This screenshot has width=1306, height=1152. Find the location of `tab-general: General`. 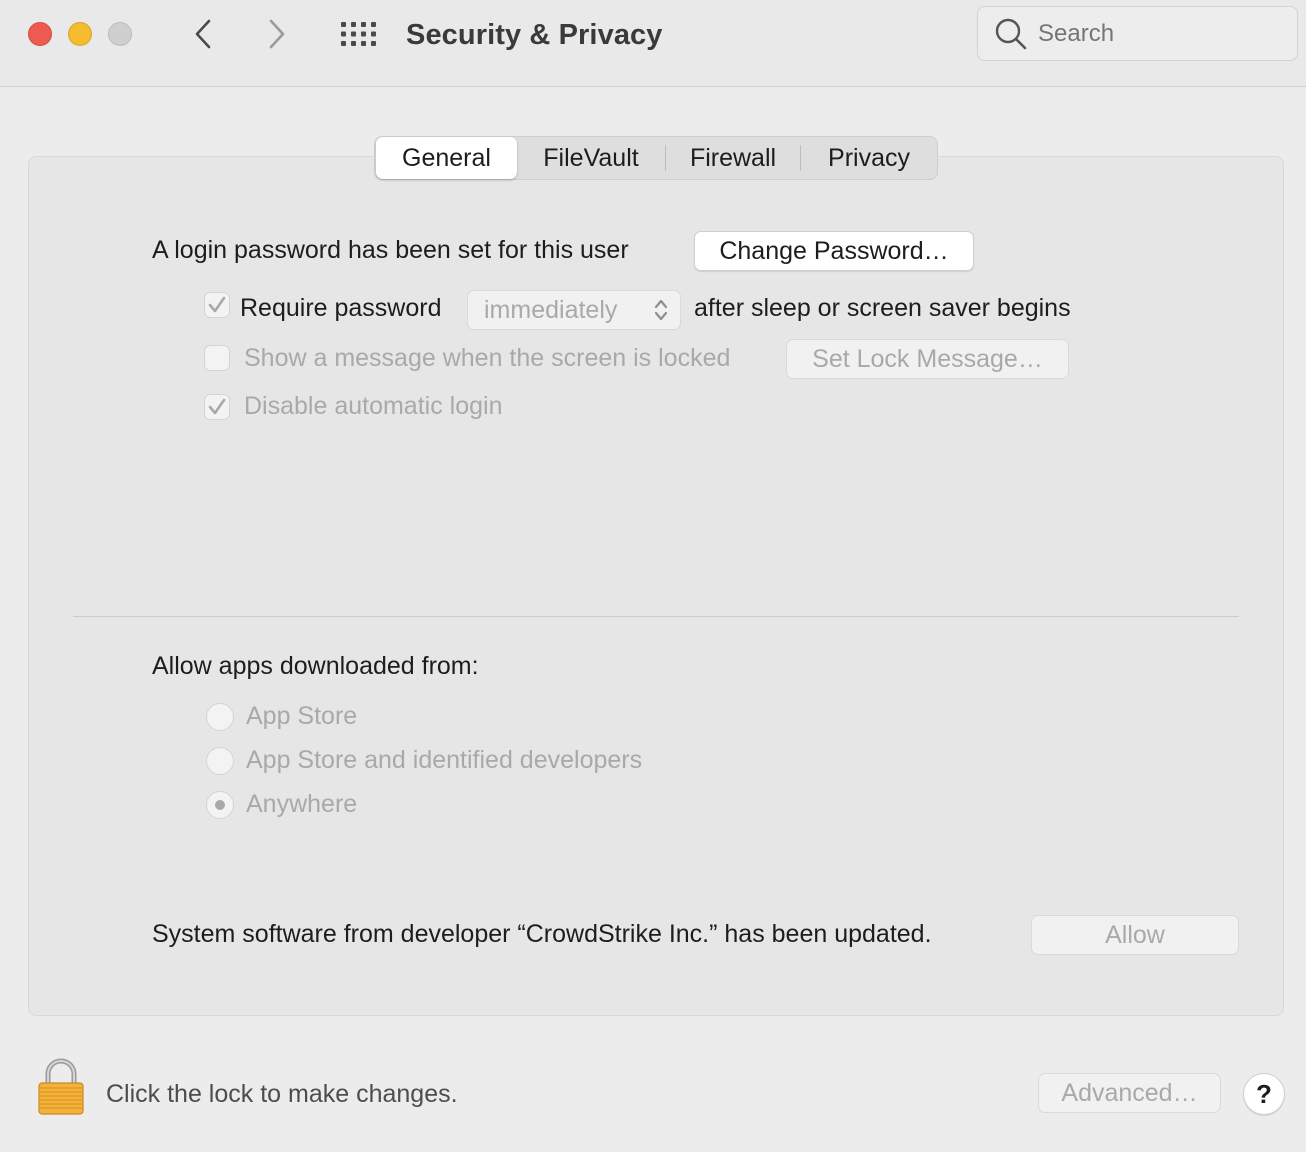

tab-general: General is located at coordinates (446, 158).